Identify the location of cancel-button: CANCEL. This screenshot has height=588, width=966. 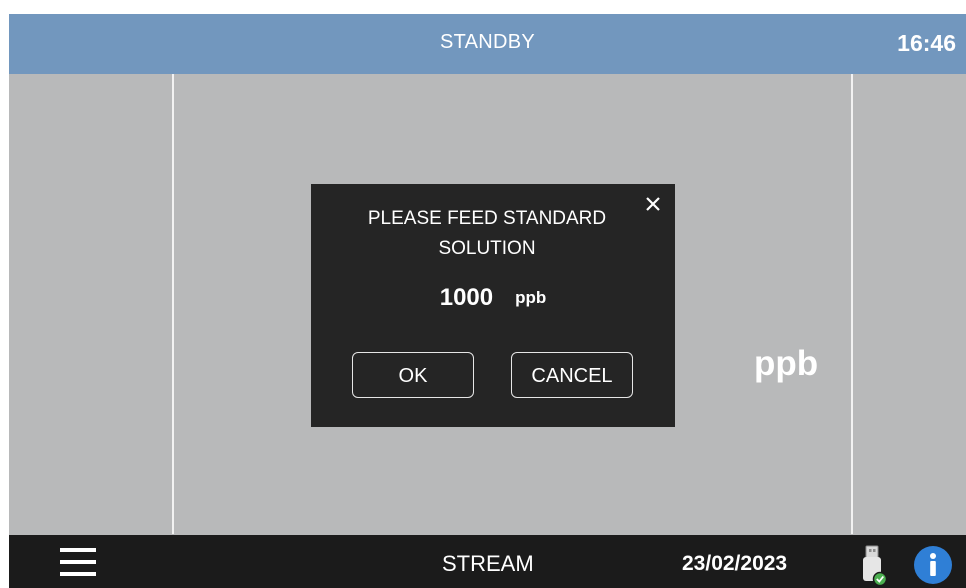
(572, 375).